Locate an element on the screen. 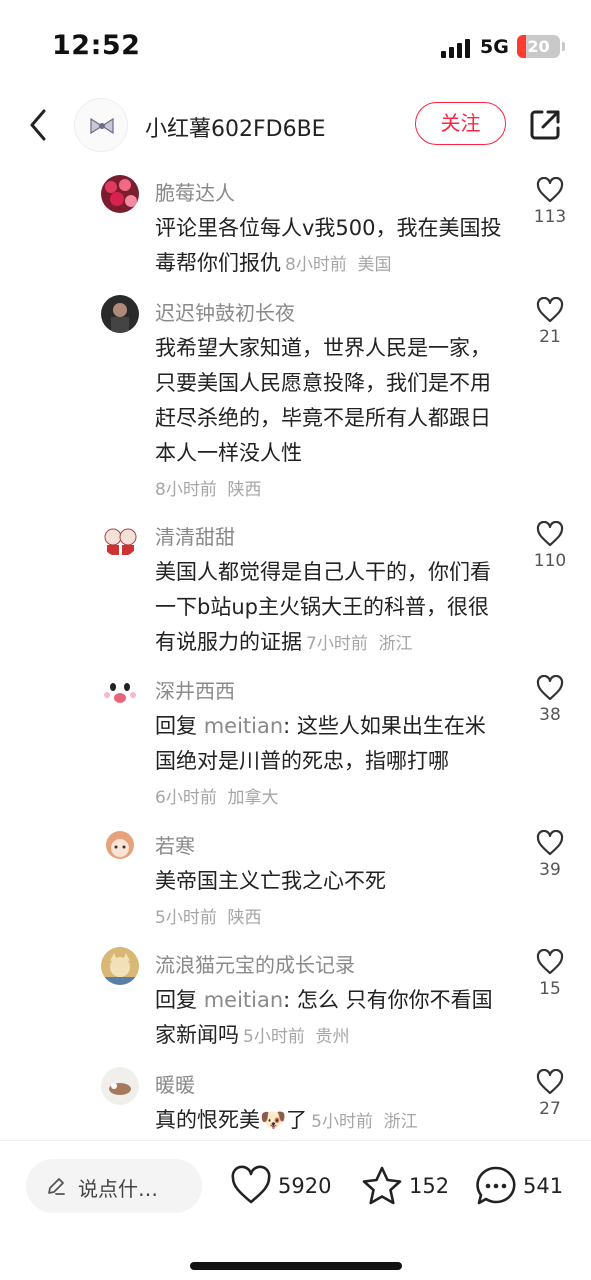  star-icon is located at coordinates (382, 1185).